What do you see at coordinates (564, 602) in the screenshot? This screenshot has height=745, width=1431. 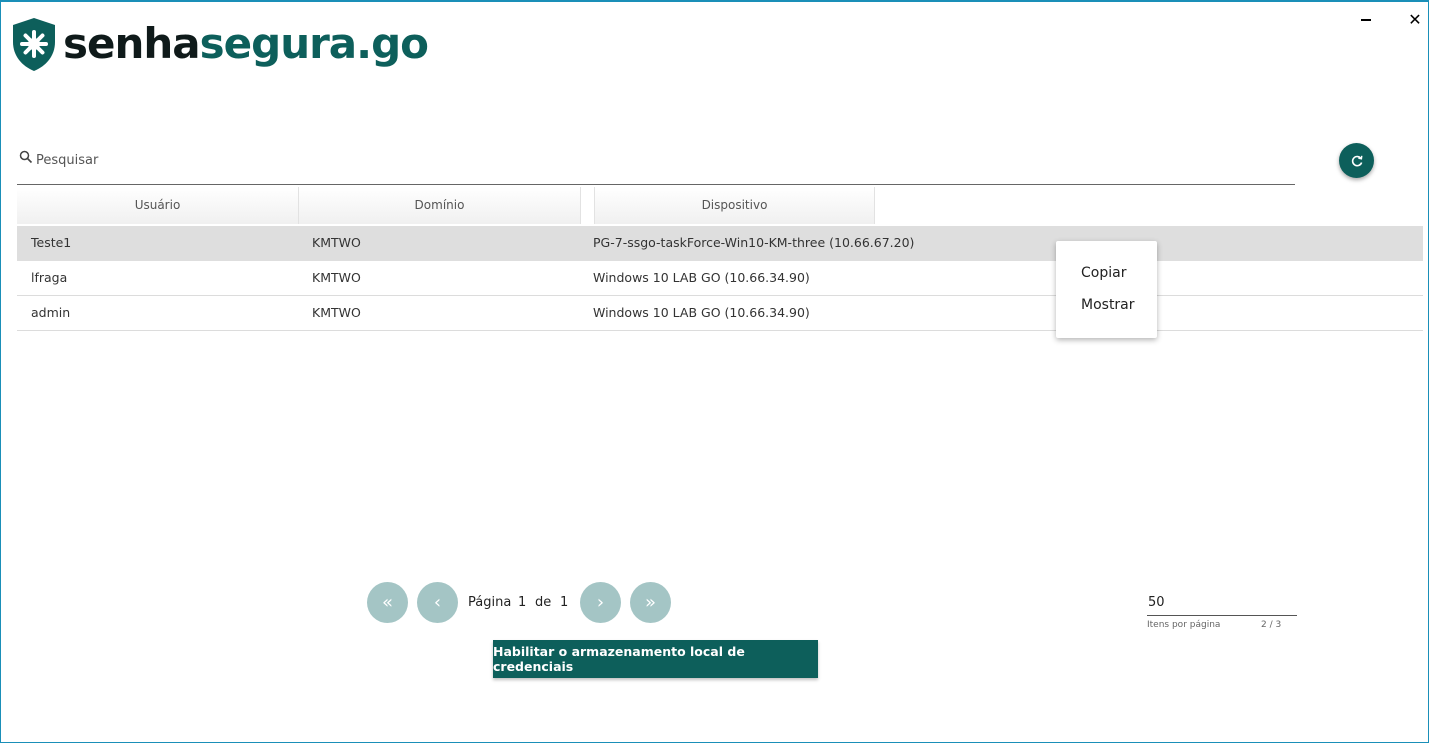 I see `total-pages: 1` at bounding box center [564, 602].